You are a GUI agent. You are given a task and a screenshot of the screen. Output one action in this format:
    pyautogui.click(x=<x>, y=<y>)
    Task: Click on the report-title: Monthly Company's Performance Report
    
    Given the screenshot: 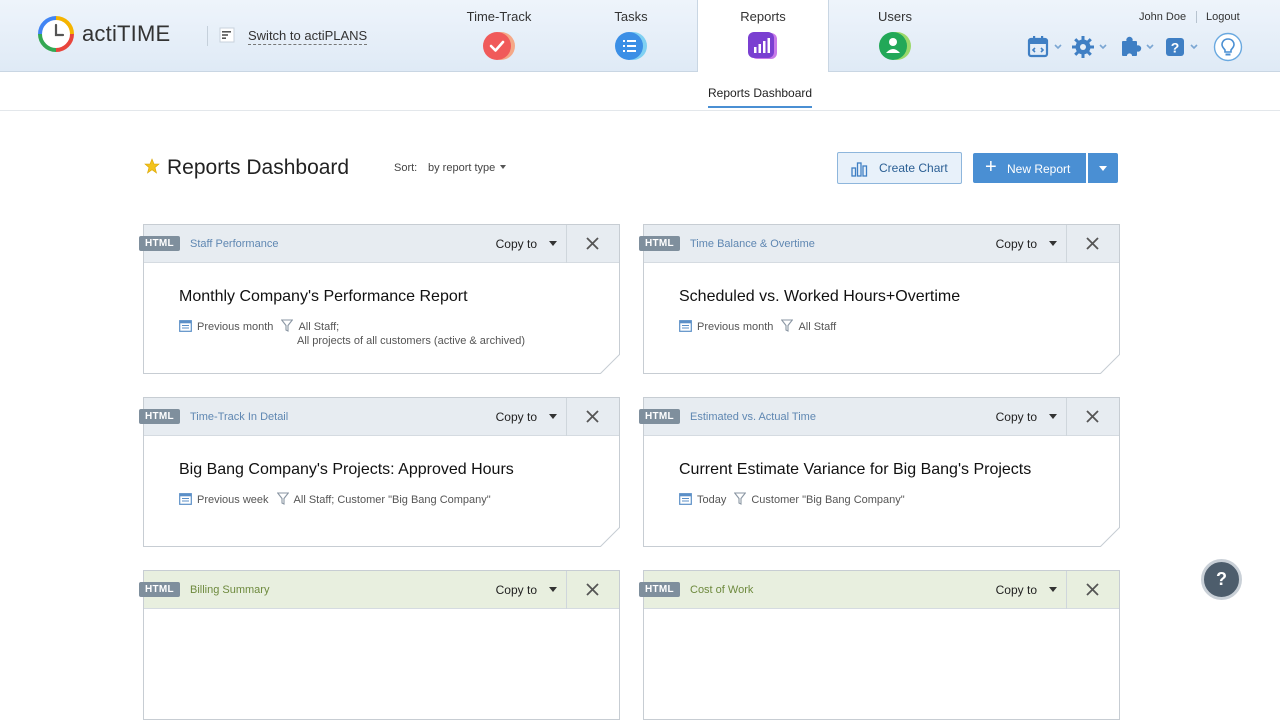 What is the action you would take?
    pyautogui.click(x=323, y=297)
    